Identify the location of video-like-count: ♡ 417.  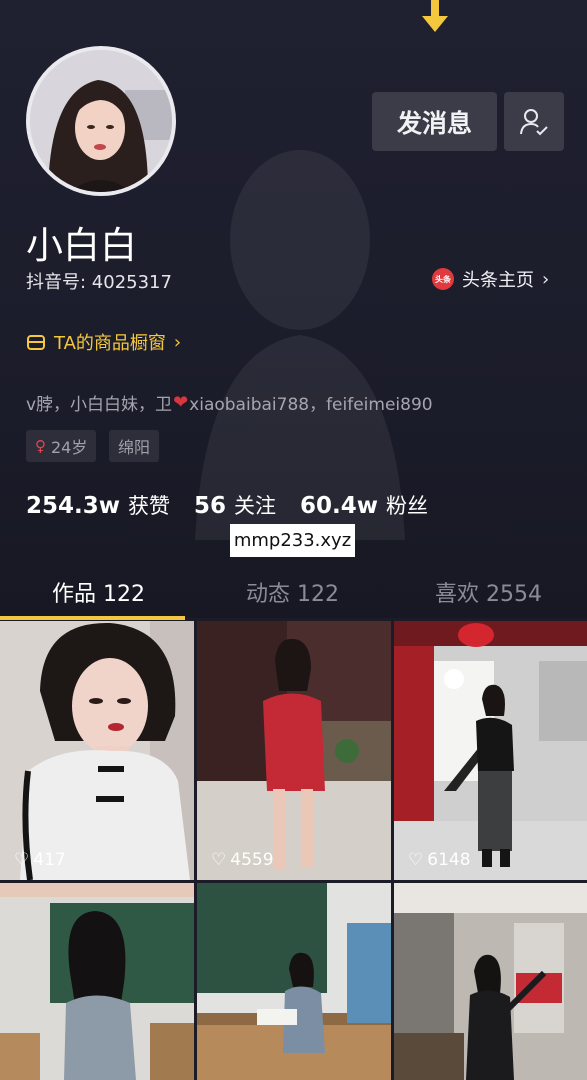
(40, 860).